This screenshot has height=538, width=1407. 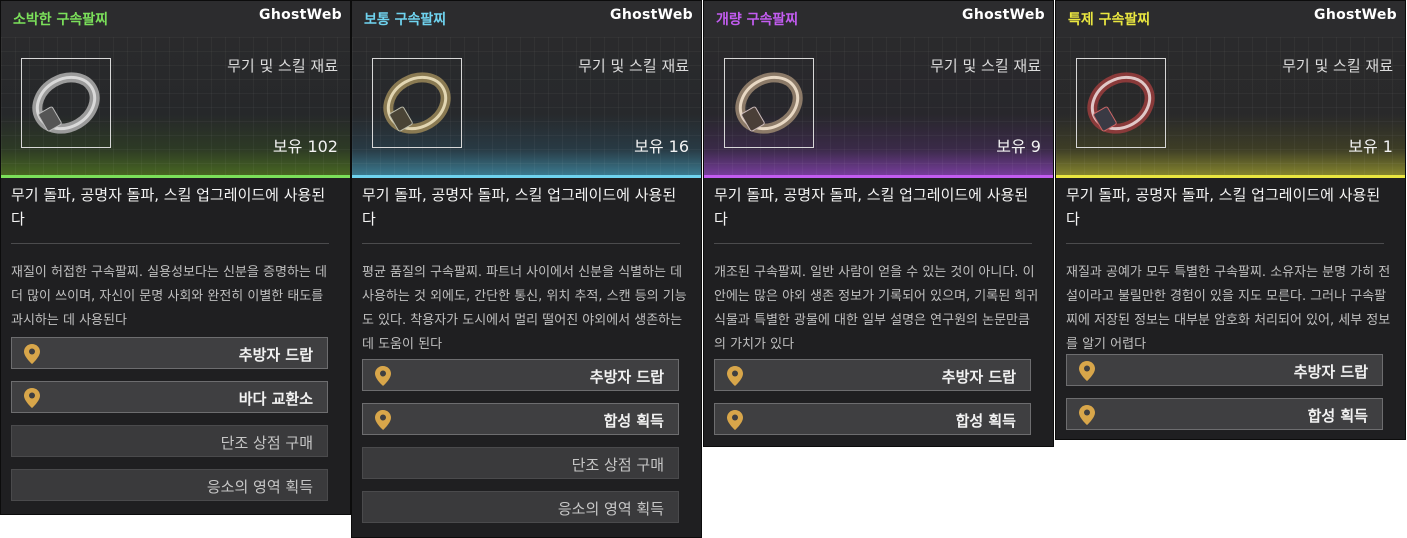 What do you see at coordinates (405, 20) in the screenshot?
I see `item-name: 보통 구속팔찌` at bounding box center [405, 20].